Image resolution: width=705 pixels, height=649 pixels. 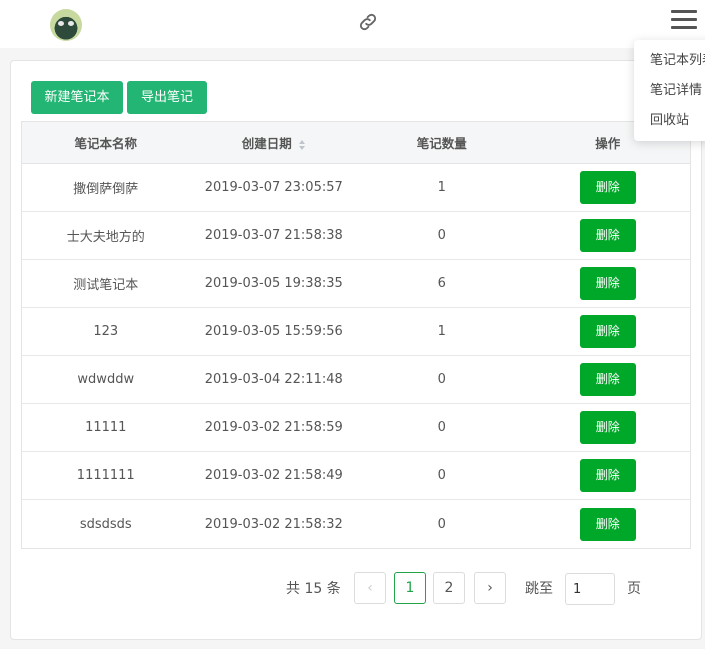 I want to click on page-button-2: 2, so click(x=449, y=588).